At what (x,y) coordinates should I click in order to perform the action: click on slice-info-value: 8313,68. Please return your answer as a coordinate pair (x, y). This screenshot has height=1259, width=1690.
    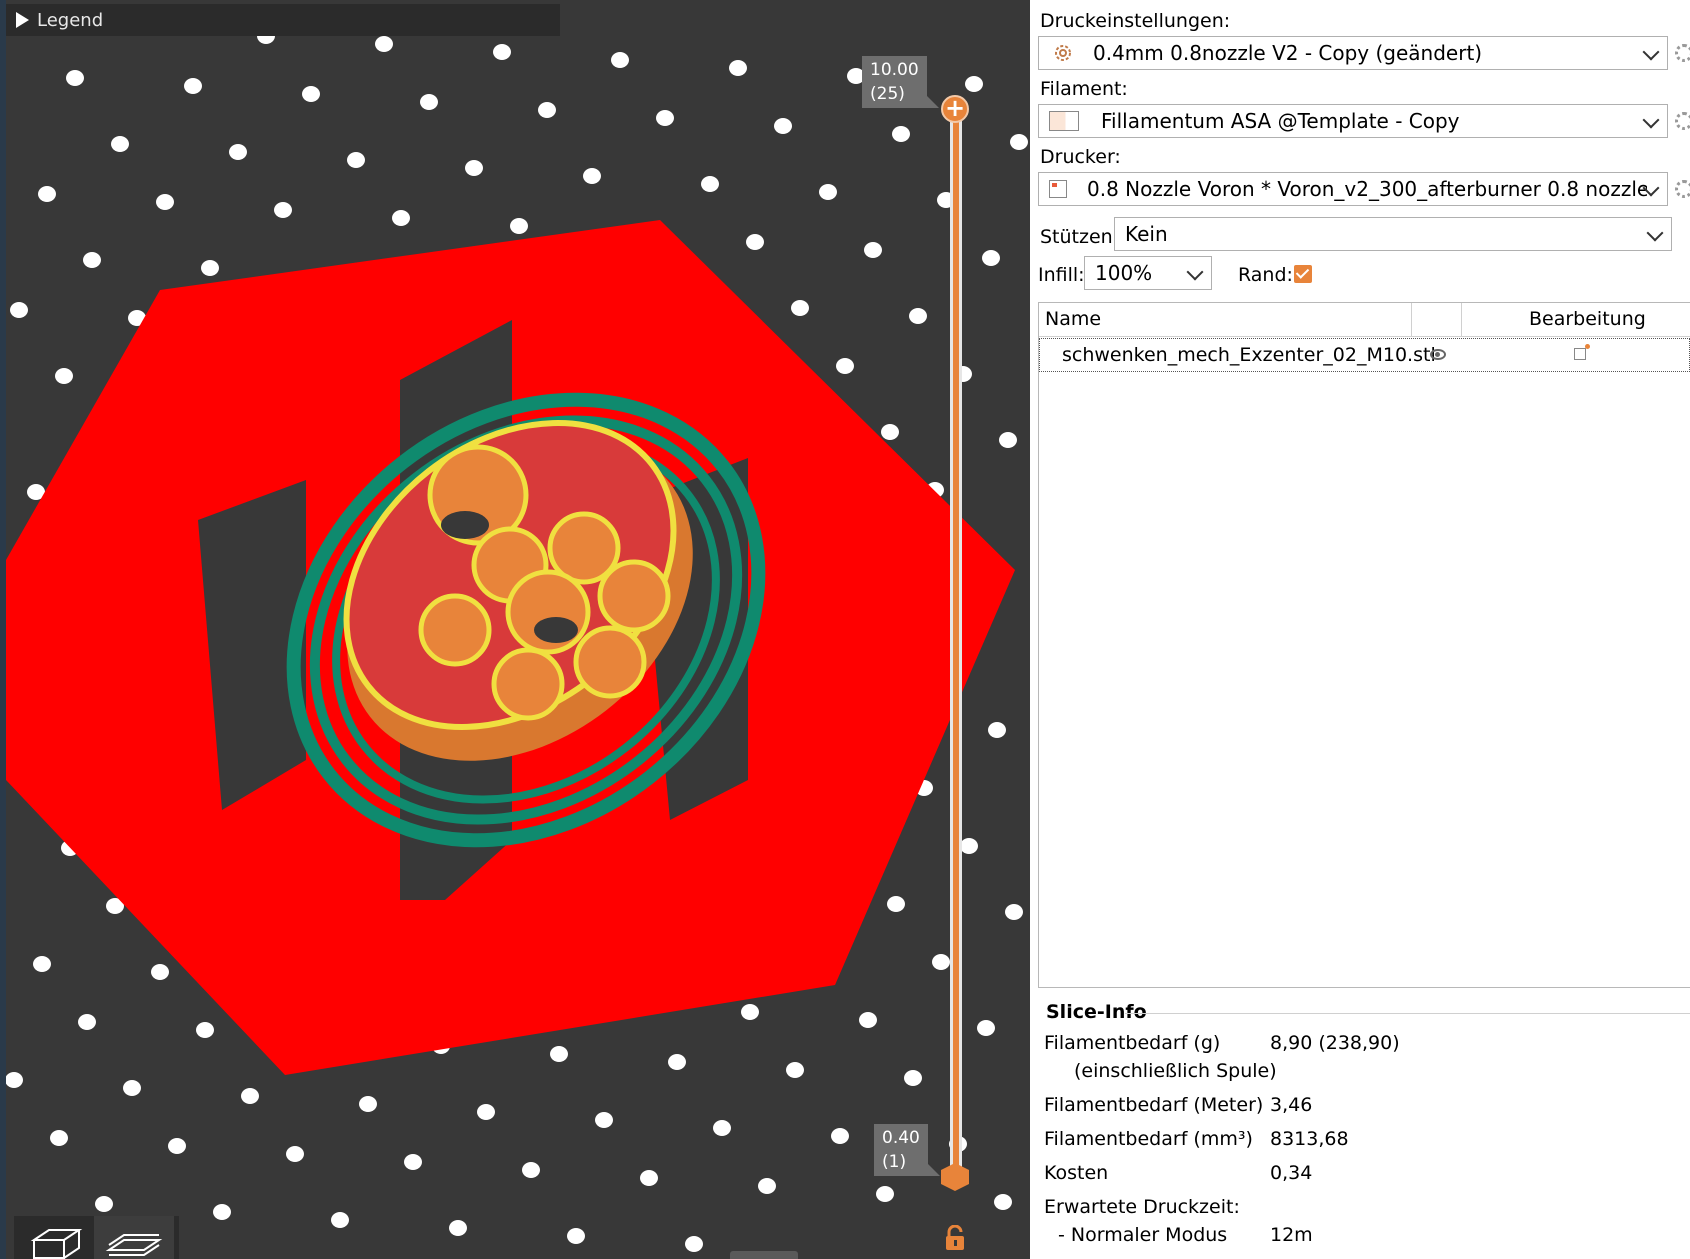
    Looking at the image, I should click on (1309, 1139).